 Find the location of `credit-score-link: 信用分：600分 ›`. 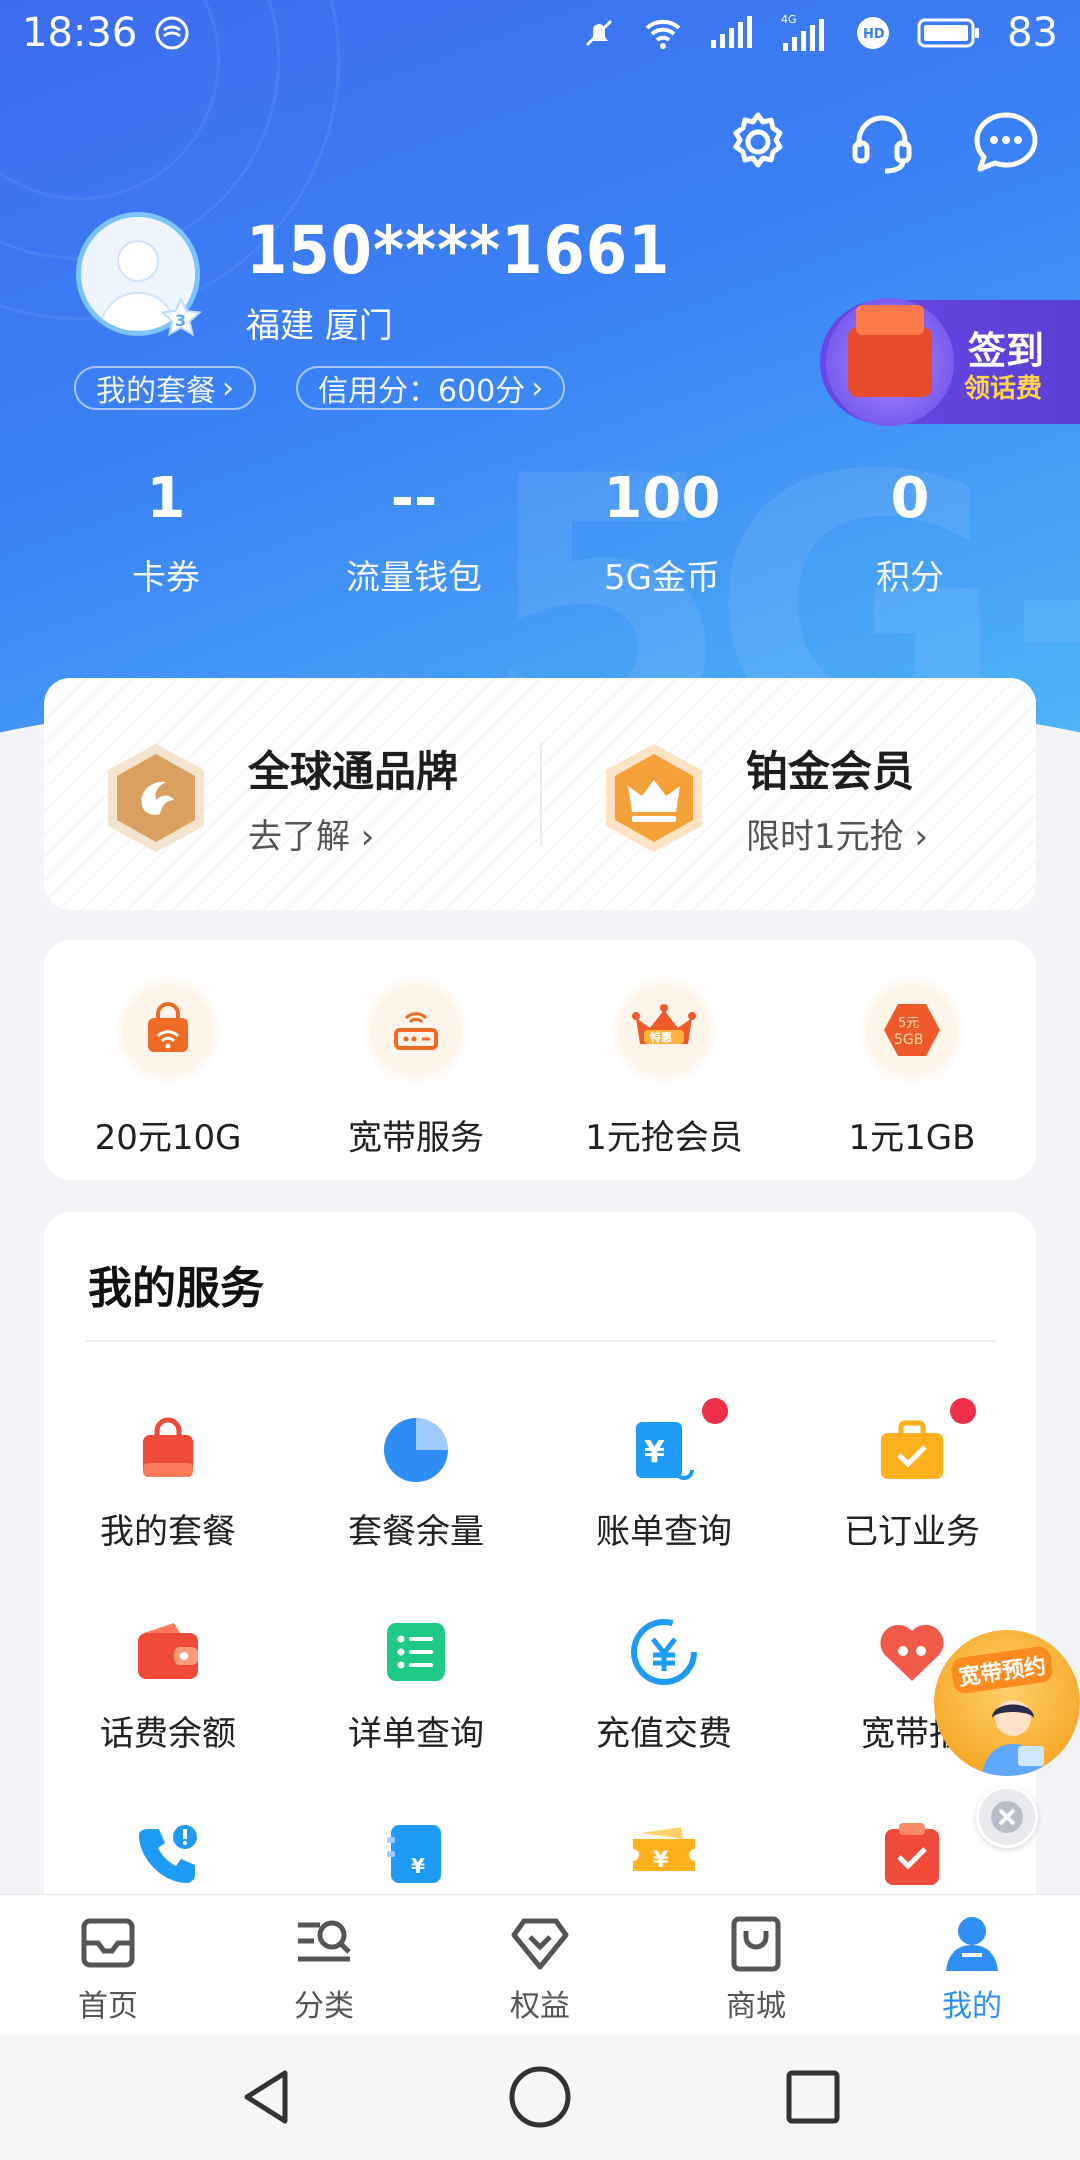

credit-score-link: 信用分：600分 › is located at coordinates (431, 388).